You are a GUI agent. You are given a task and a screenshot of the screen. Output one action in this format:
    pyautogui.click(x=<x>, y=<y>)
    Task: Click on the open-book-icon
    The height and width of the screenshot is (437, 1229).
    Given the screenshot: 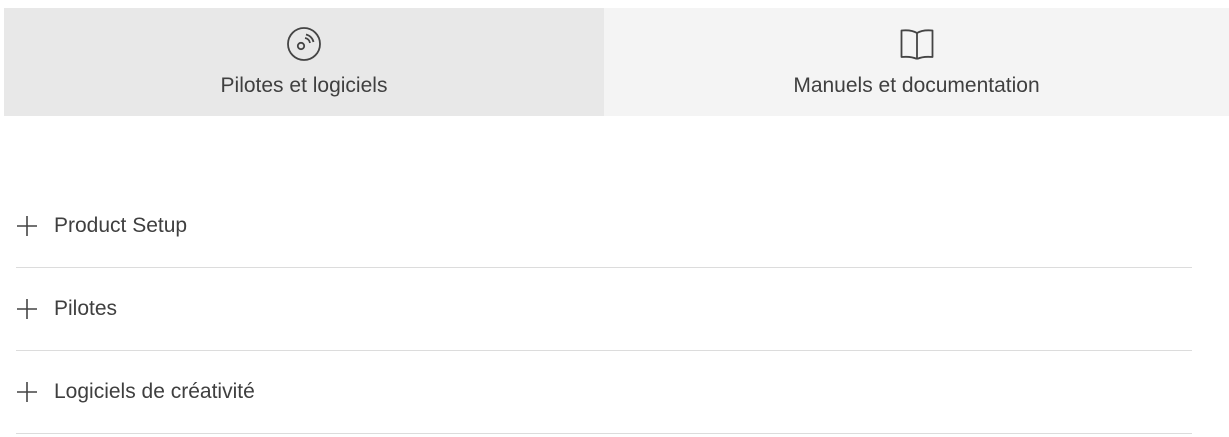 What is the action you would take?
    pyautogui.click(x=917, y=44)
    